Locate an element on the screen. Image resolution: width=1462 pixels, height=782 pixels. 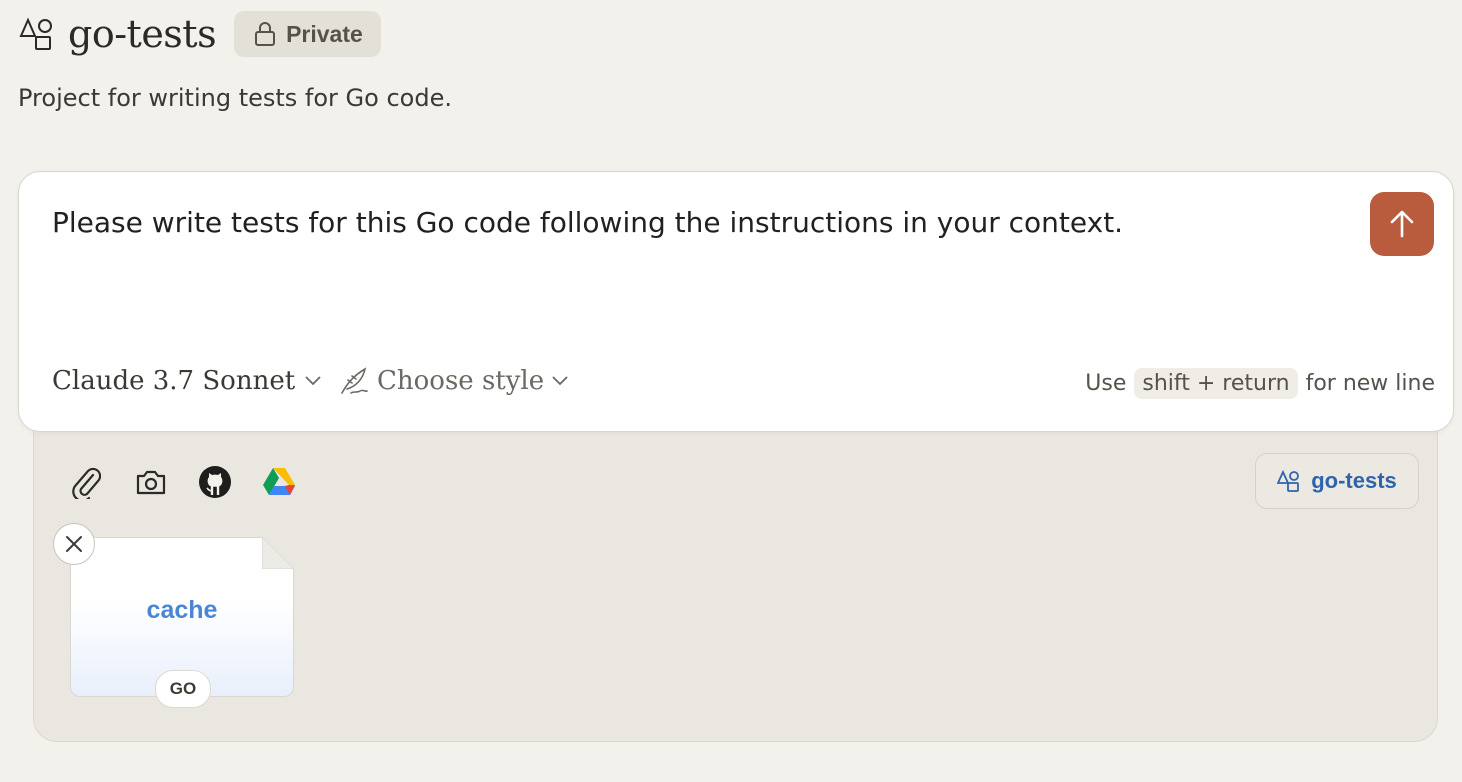
github-button is located at coordinates (215, 482).